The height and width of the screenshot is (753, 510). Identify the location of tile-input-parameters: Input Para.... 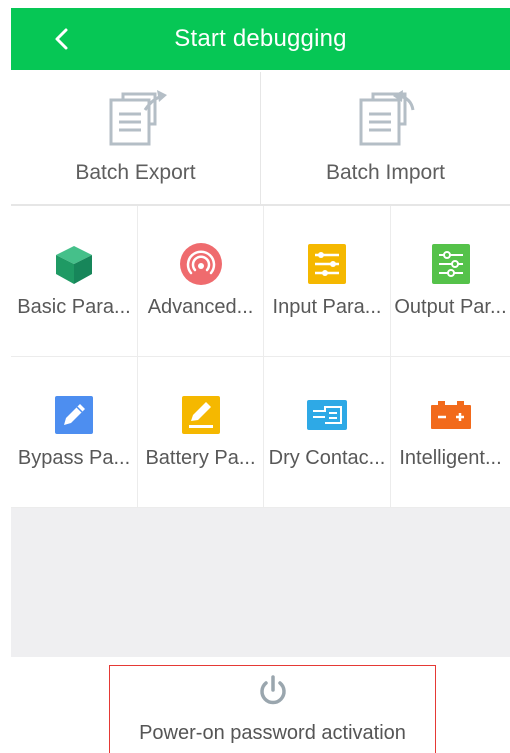
(327, 281).